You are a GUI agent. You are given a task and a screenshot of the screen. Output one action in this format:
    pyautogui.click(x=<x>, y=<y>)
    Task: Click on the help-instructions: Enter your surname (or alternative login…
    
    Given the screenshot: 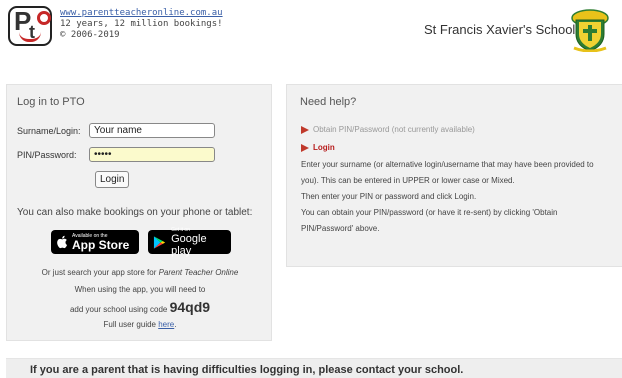 What is the action you would take?
    pyautogui.click(x=456, y=197)
    